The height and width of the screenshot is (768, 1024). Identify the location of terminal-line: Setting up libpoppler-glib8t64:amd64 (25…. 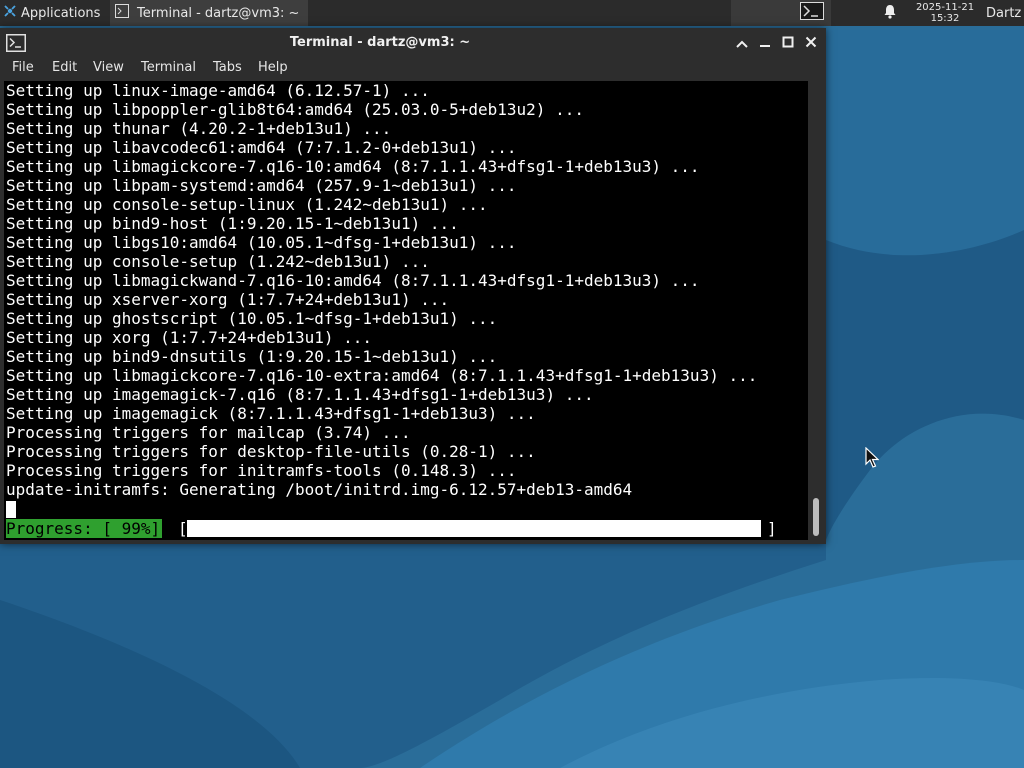
(295, 109).